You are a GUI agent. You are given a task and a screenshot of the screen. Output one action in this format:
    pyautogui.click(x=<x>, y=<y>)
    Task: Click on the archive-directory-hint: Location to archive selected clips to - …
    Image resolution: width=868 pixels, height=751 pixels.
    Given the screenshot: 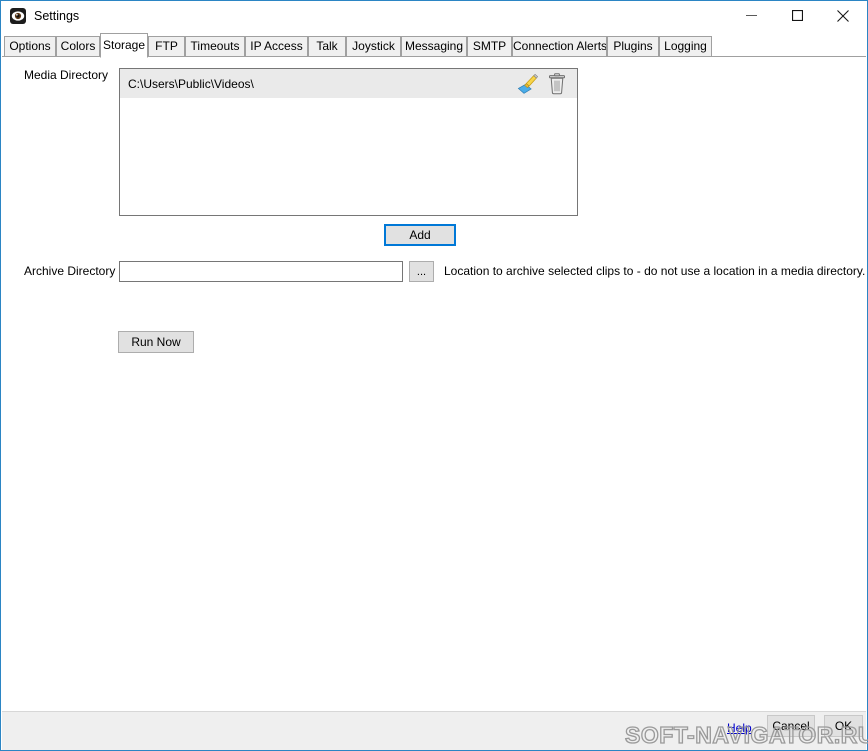 What is the action you would take?
    pyautogui.click(x=655, y=271)
    